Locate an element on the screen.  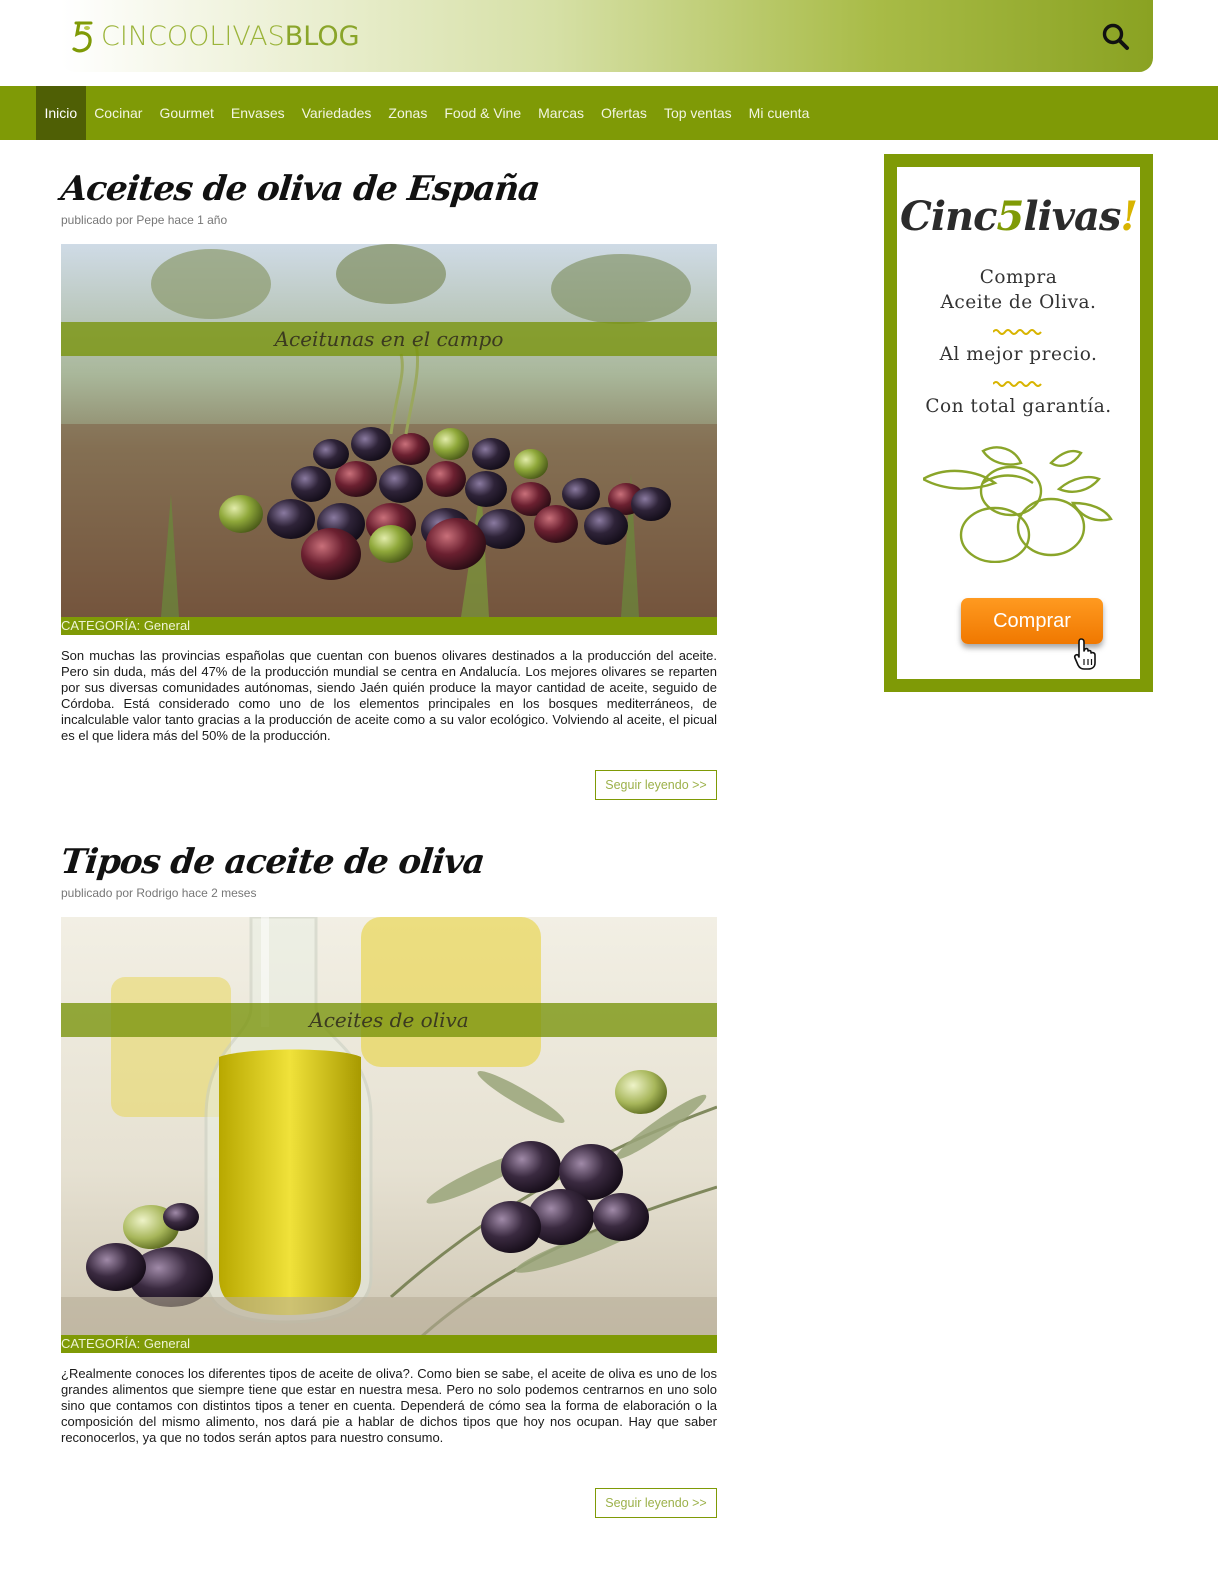
hand-cursor-icon is located at coordinates (1084, 654).